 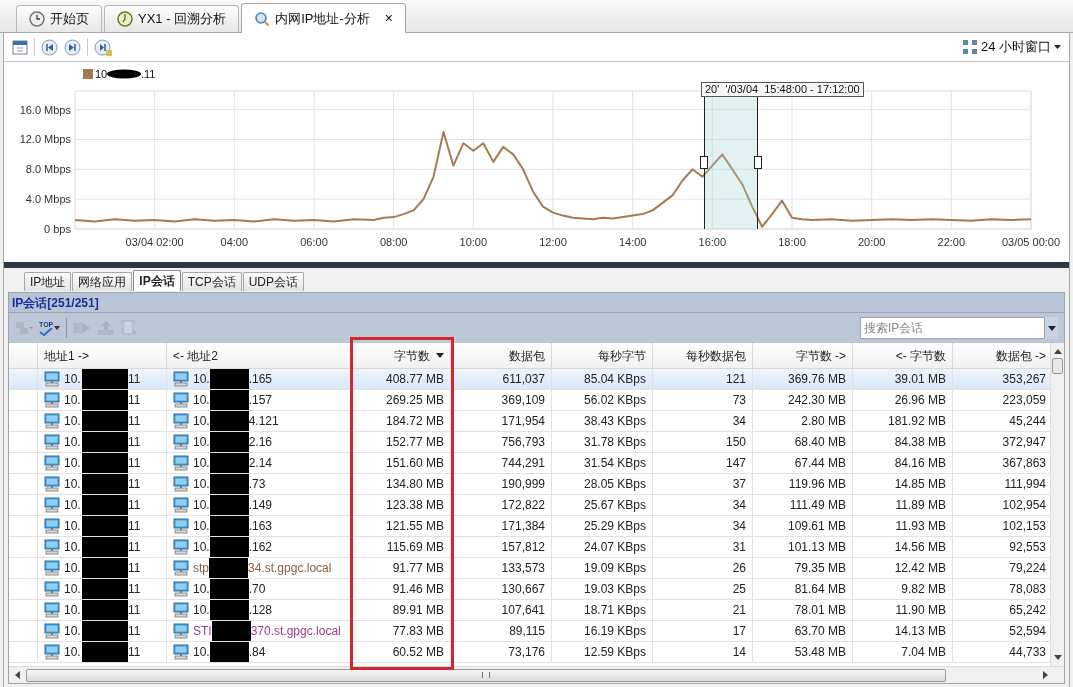 What do you see at coordinates (202, 631) in the screenshot?
I see `address-text: STI` at bounding box center [202, 631].